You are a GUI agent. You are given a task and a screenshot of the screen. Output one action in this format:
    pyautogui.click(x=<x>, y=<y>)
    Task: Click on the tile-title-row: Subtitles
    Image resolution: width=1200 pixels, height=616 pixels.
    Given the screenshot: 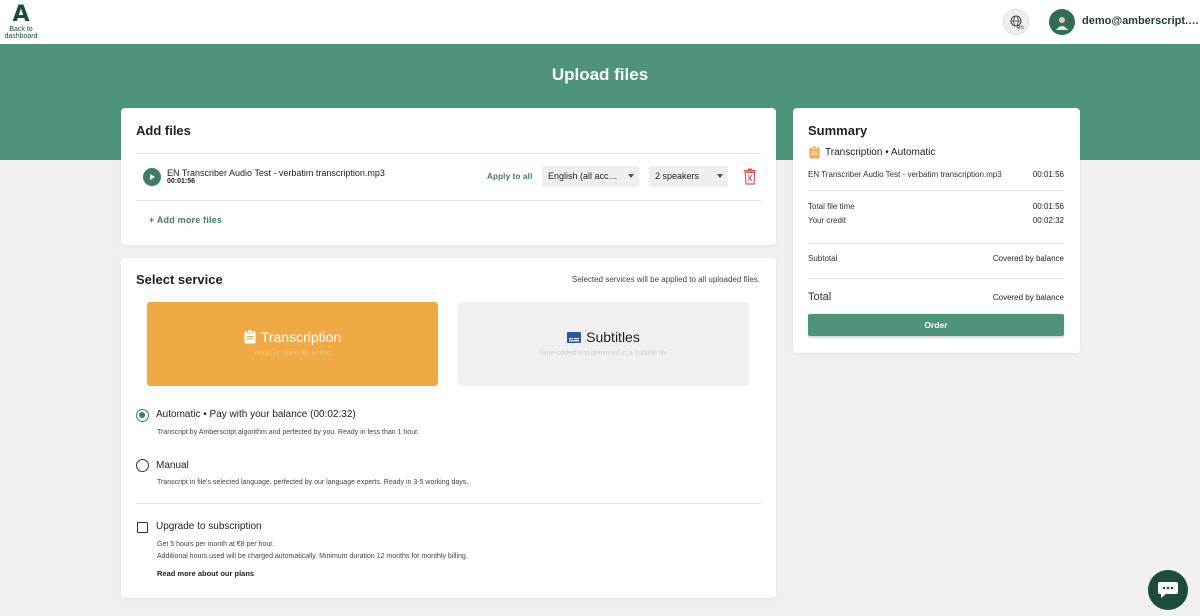 What is the action you would take?
    pyautogui.click(x=603, y=337)
    